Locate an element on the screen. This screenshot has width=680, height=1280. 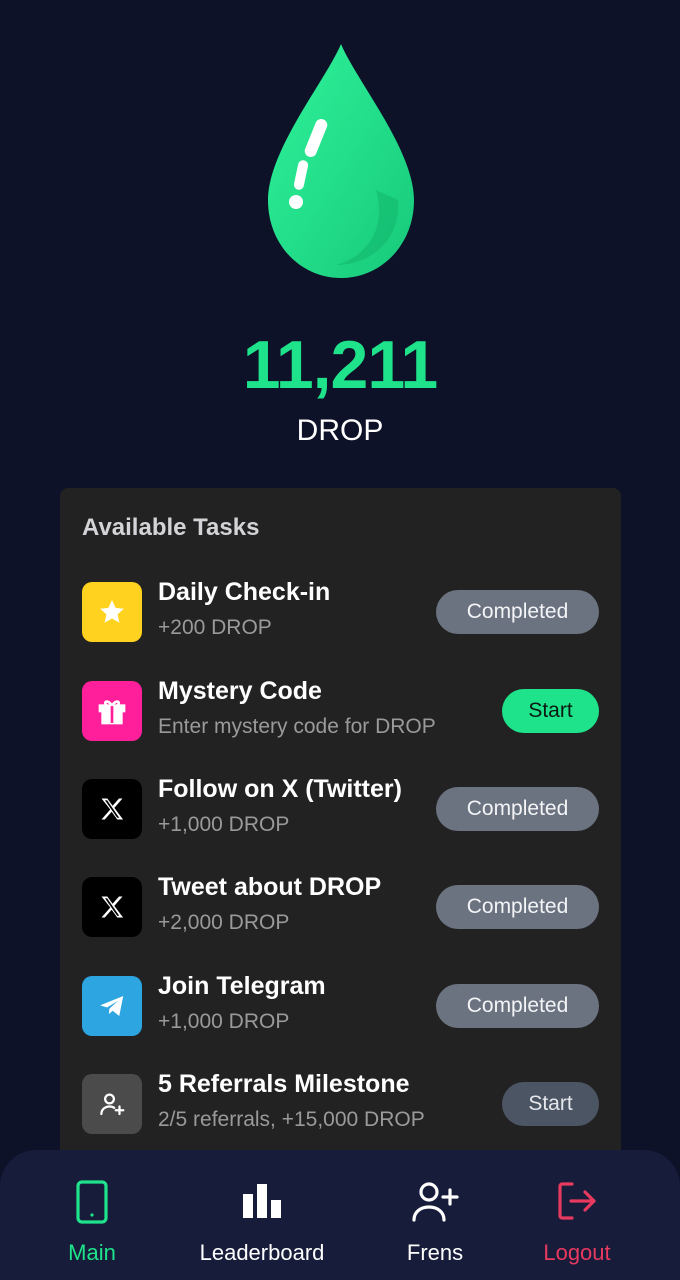
task-name: Follow on X (Twitter) is located at coordinates (280, 789).